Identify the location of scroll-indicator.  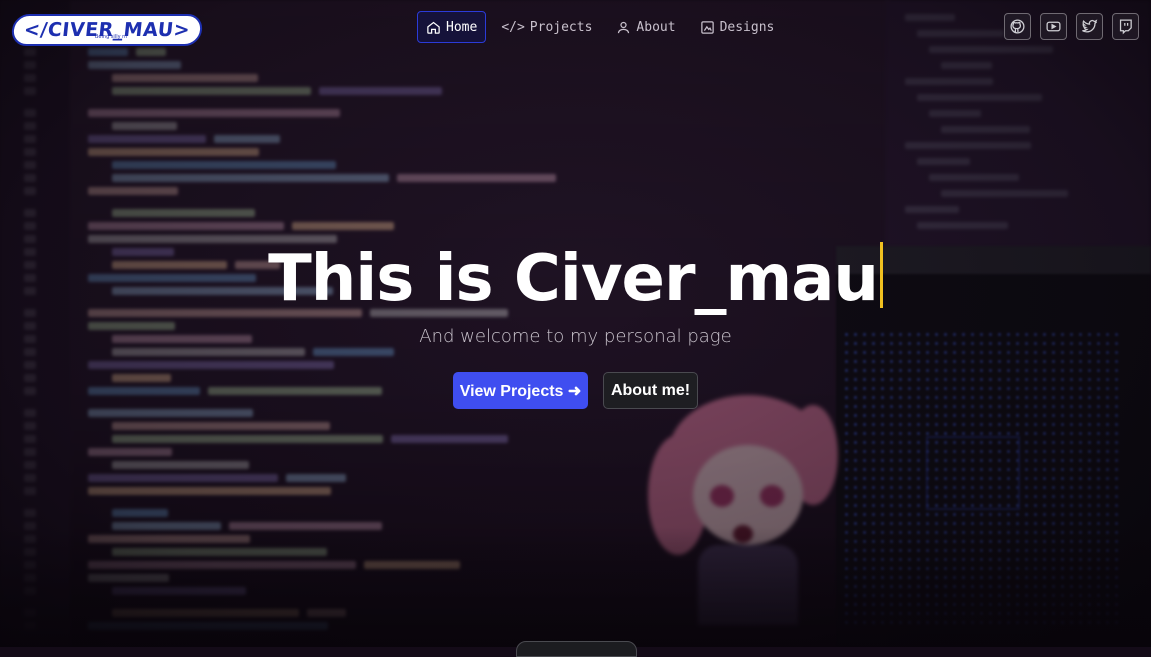
(576, 649).